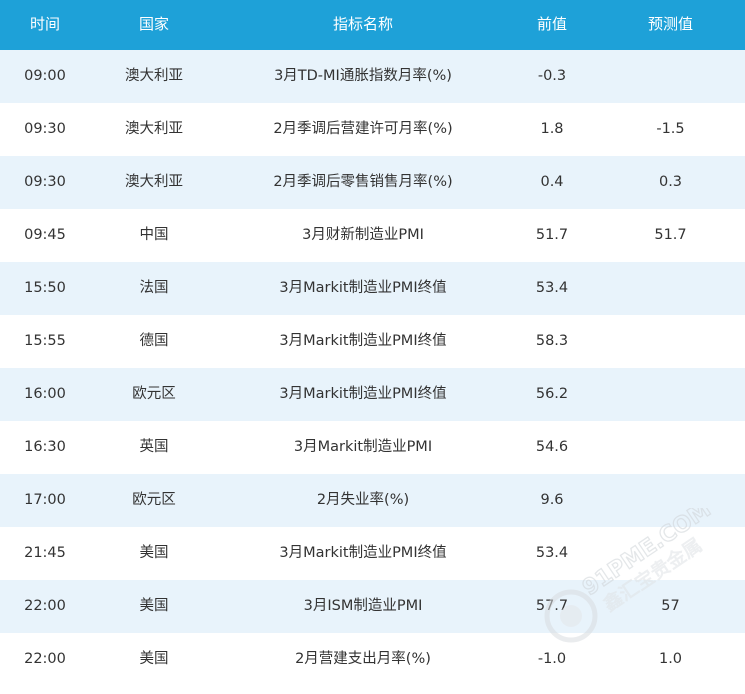 This screenshot has width=745, height=694. I want to click on table-row: 09:30 澳大利亚 2月季调后营建许可月率(%) 1.8 -1.5, so click(372, 129).